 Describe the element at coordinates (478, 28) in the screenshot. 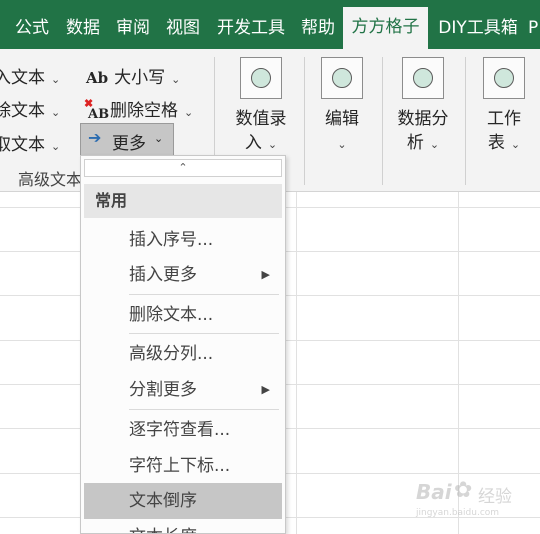

I see `tab-diy-toolbox: DIY工具箱` at that location.